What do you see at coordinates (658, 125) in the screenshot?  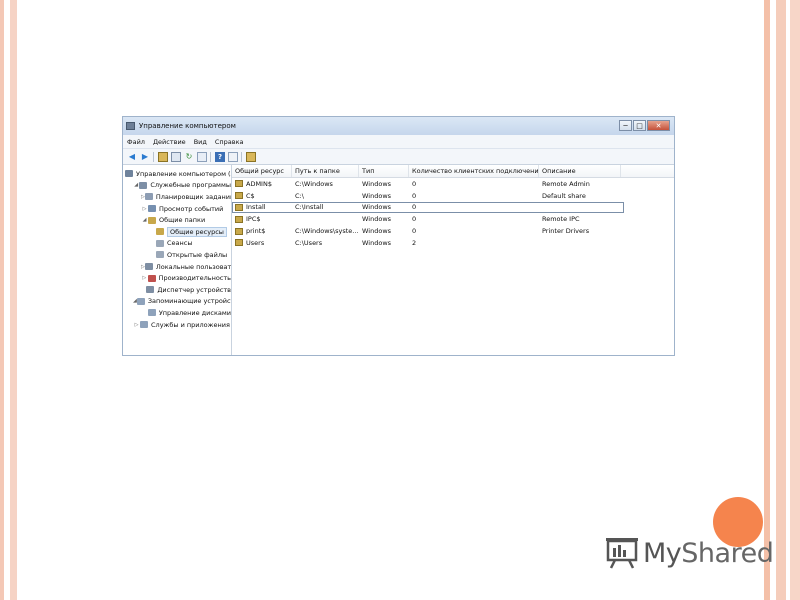 I see `close-button: ✕` at bounding box center [658, 125].